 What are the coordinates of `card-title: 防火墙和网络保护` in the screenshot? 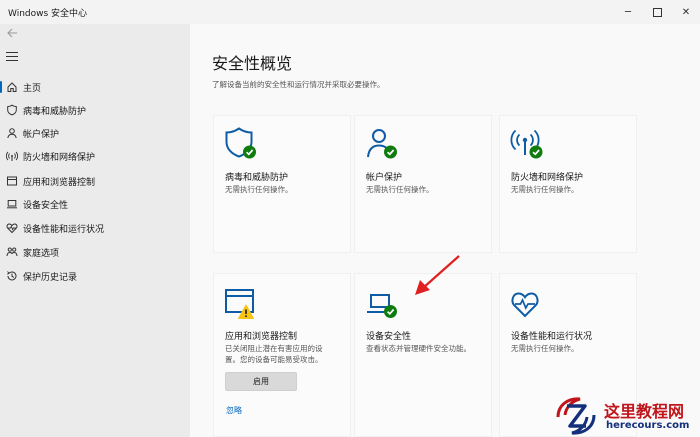 It's located at (547, 178).